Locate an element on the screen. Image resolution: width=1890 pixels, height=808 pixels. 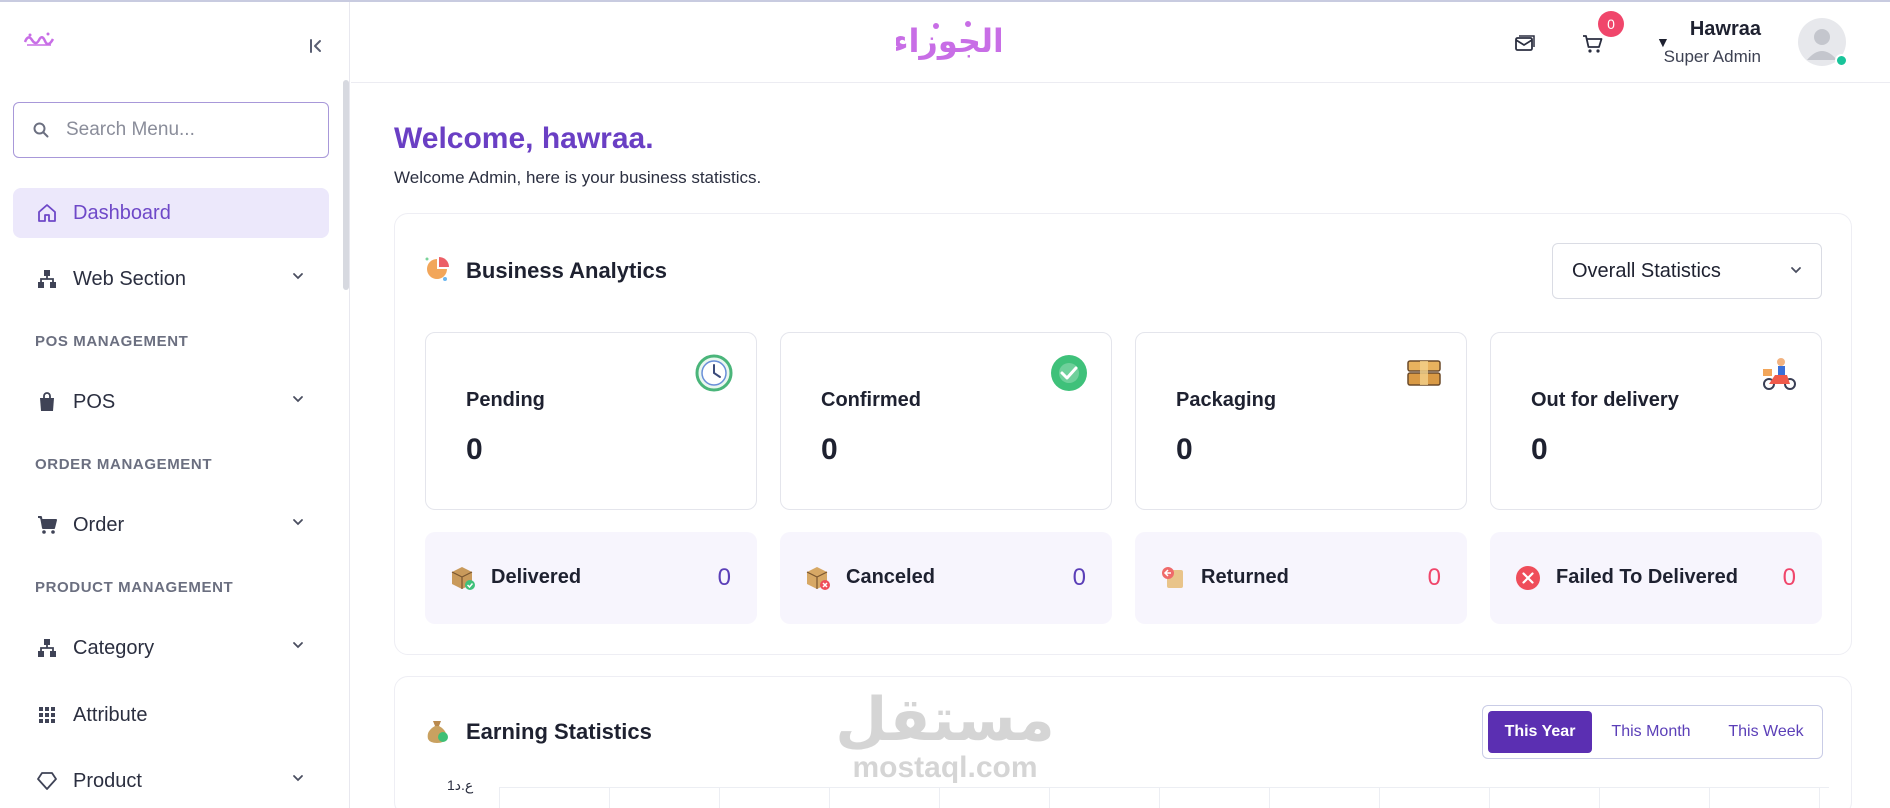
cart-count-badge: 0 is located at coordinates (1611, 24).